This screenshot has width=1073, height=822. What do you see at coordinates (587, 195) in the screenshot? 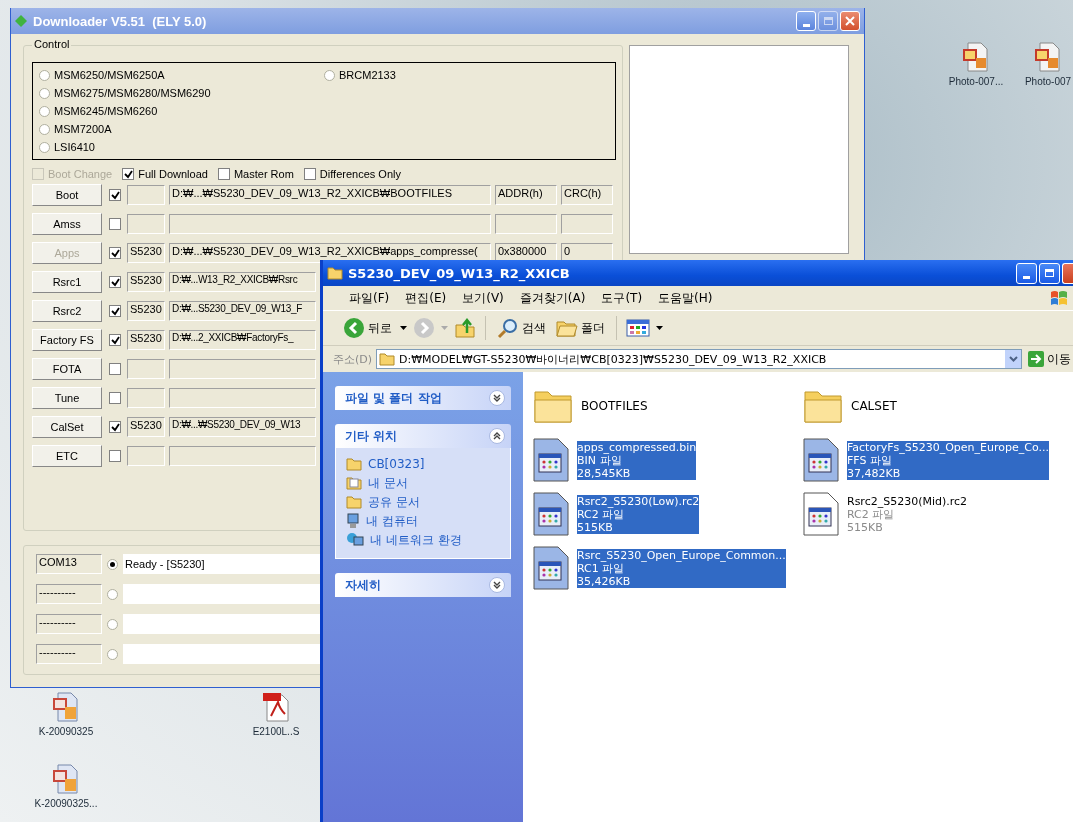
I see `crc-field: CRC(h)` at bounding box center [587, 195].